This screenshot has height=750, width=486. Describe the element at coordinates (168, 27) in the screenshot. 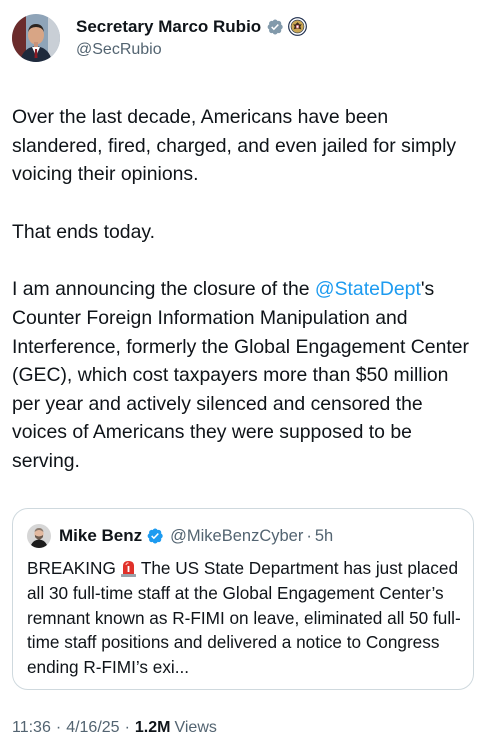

I see `author-display-name: Secretary Marco Rubio` at that location.